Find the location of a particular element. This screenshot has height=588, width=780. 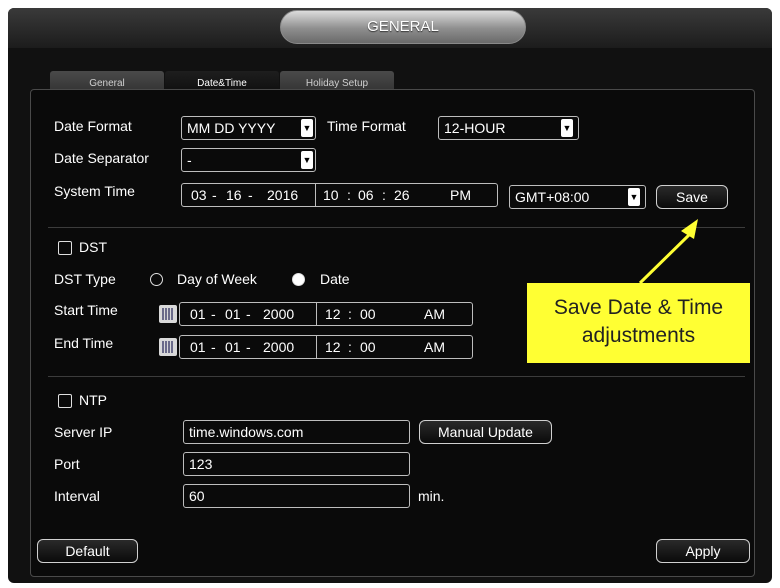

end-month: 01 is located at coordinates (198, 347).